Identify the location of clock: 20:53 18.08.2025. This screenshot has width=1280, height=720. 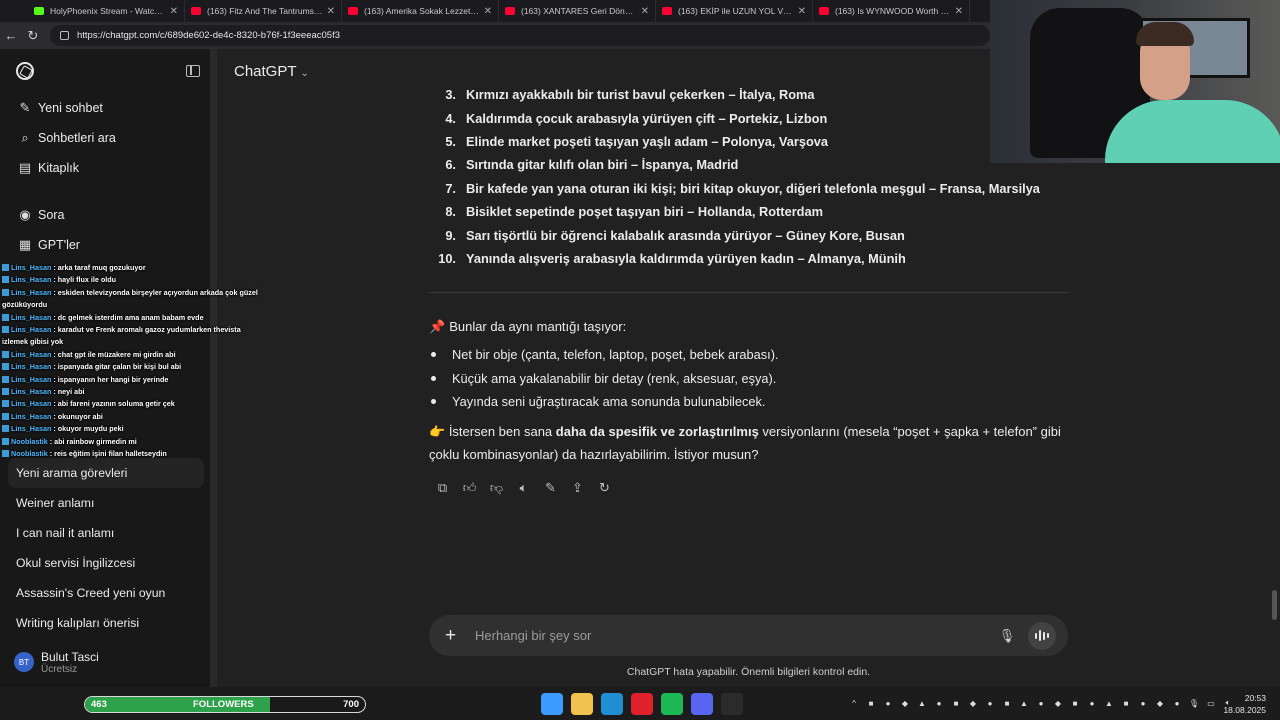
(1244, 704).